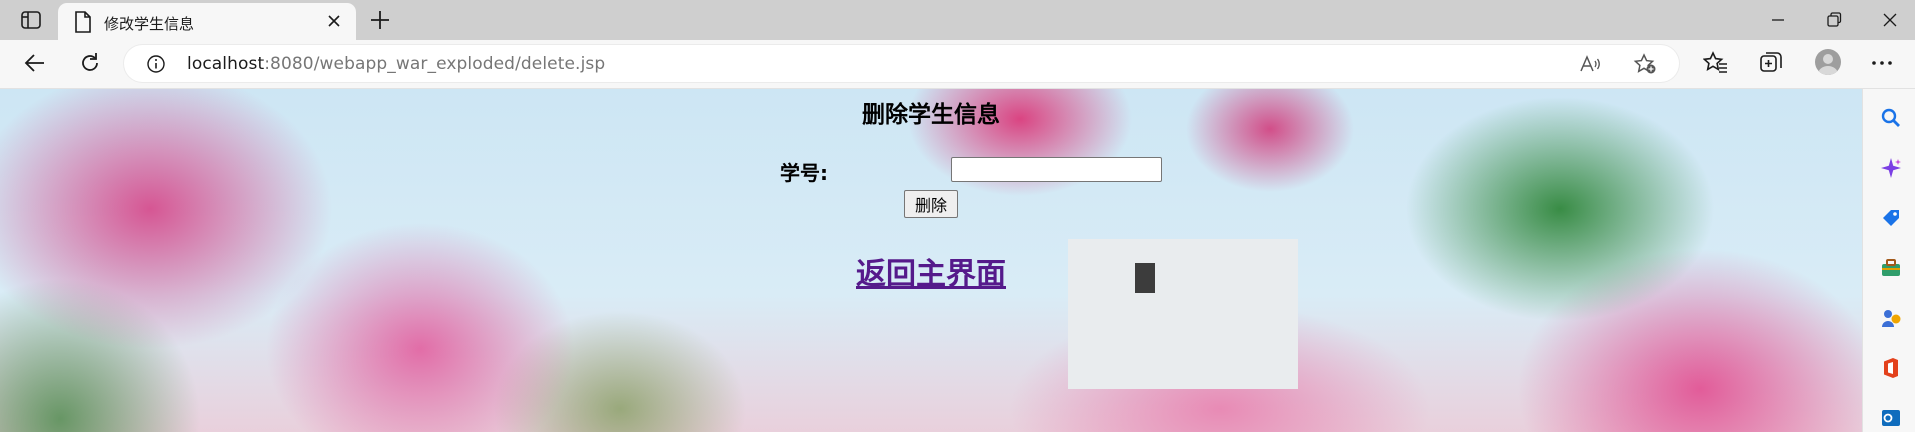 This screenshot has height=432, width=1915. What do you see at coordinates (380, 20) in the screenshot?
I see `new-tab-icon` at bounding box center [380, 20].